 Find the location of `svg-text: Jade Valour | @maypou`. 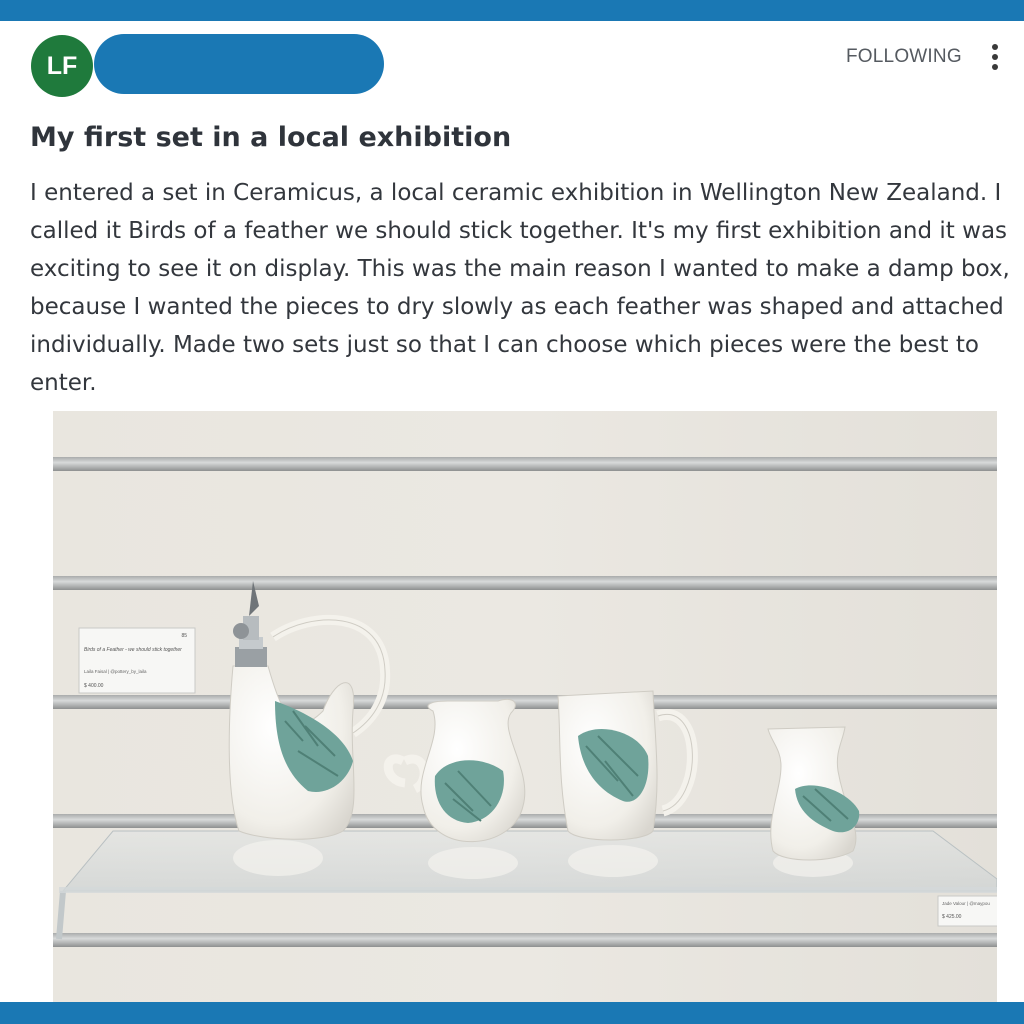

svg-text: Jade Valour | @maypou is located at coordinates (966, 903).